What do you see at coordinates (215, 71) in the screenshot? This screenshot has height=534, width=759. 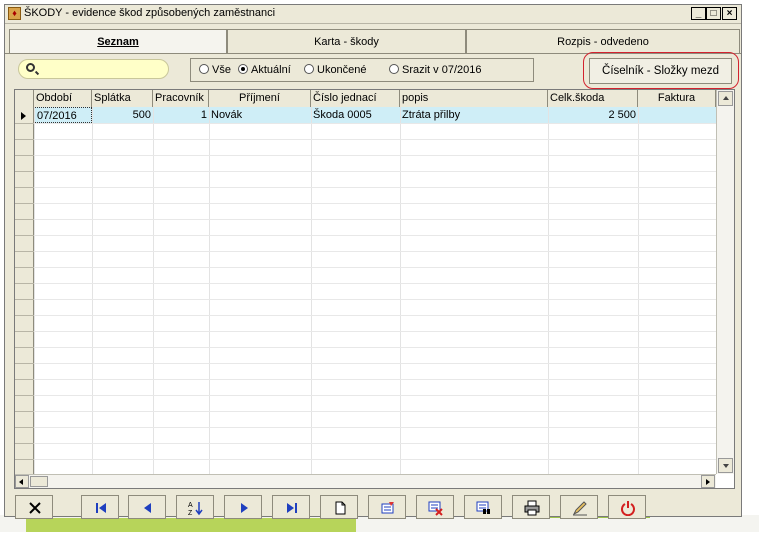 I see `radio-vse: Vše` at bounding box center [215, 71].